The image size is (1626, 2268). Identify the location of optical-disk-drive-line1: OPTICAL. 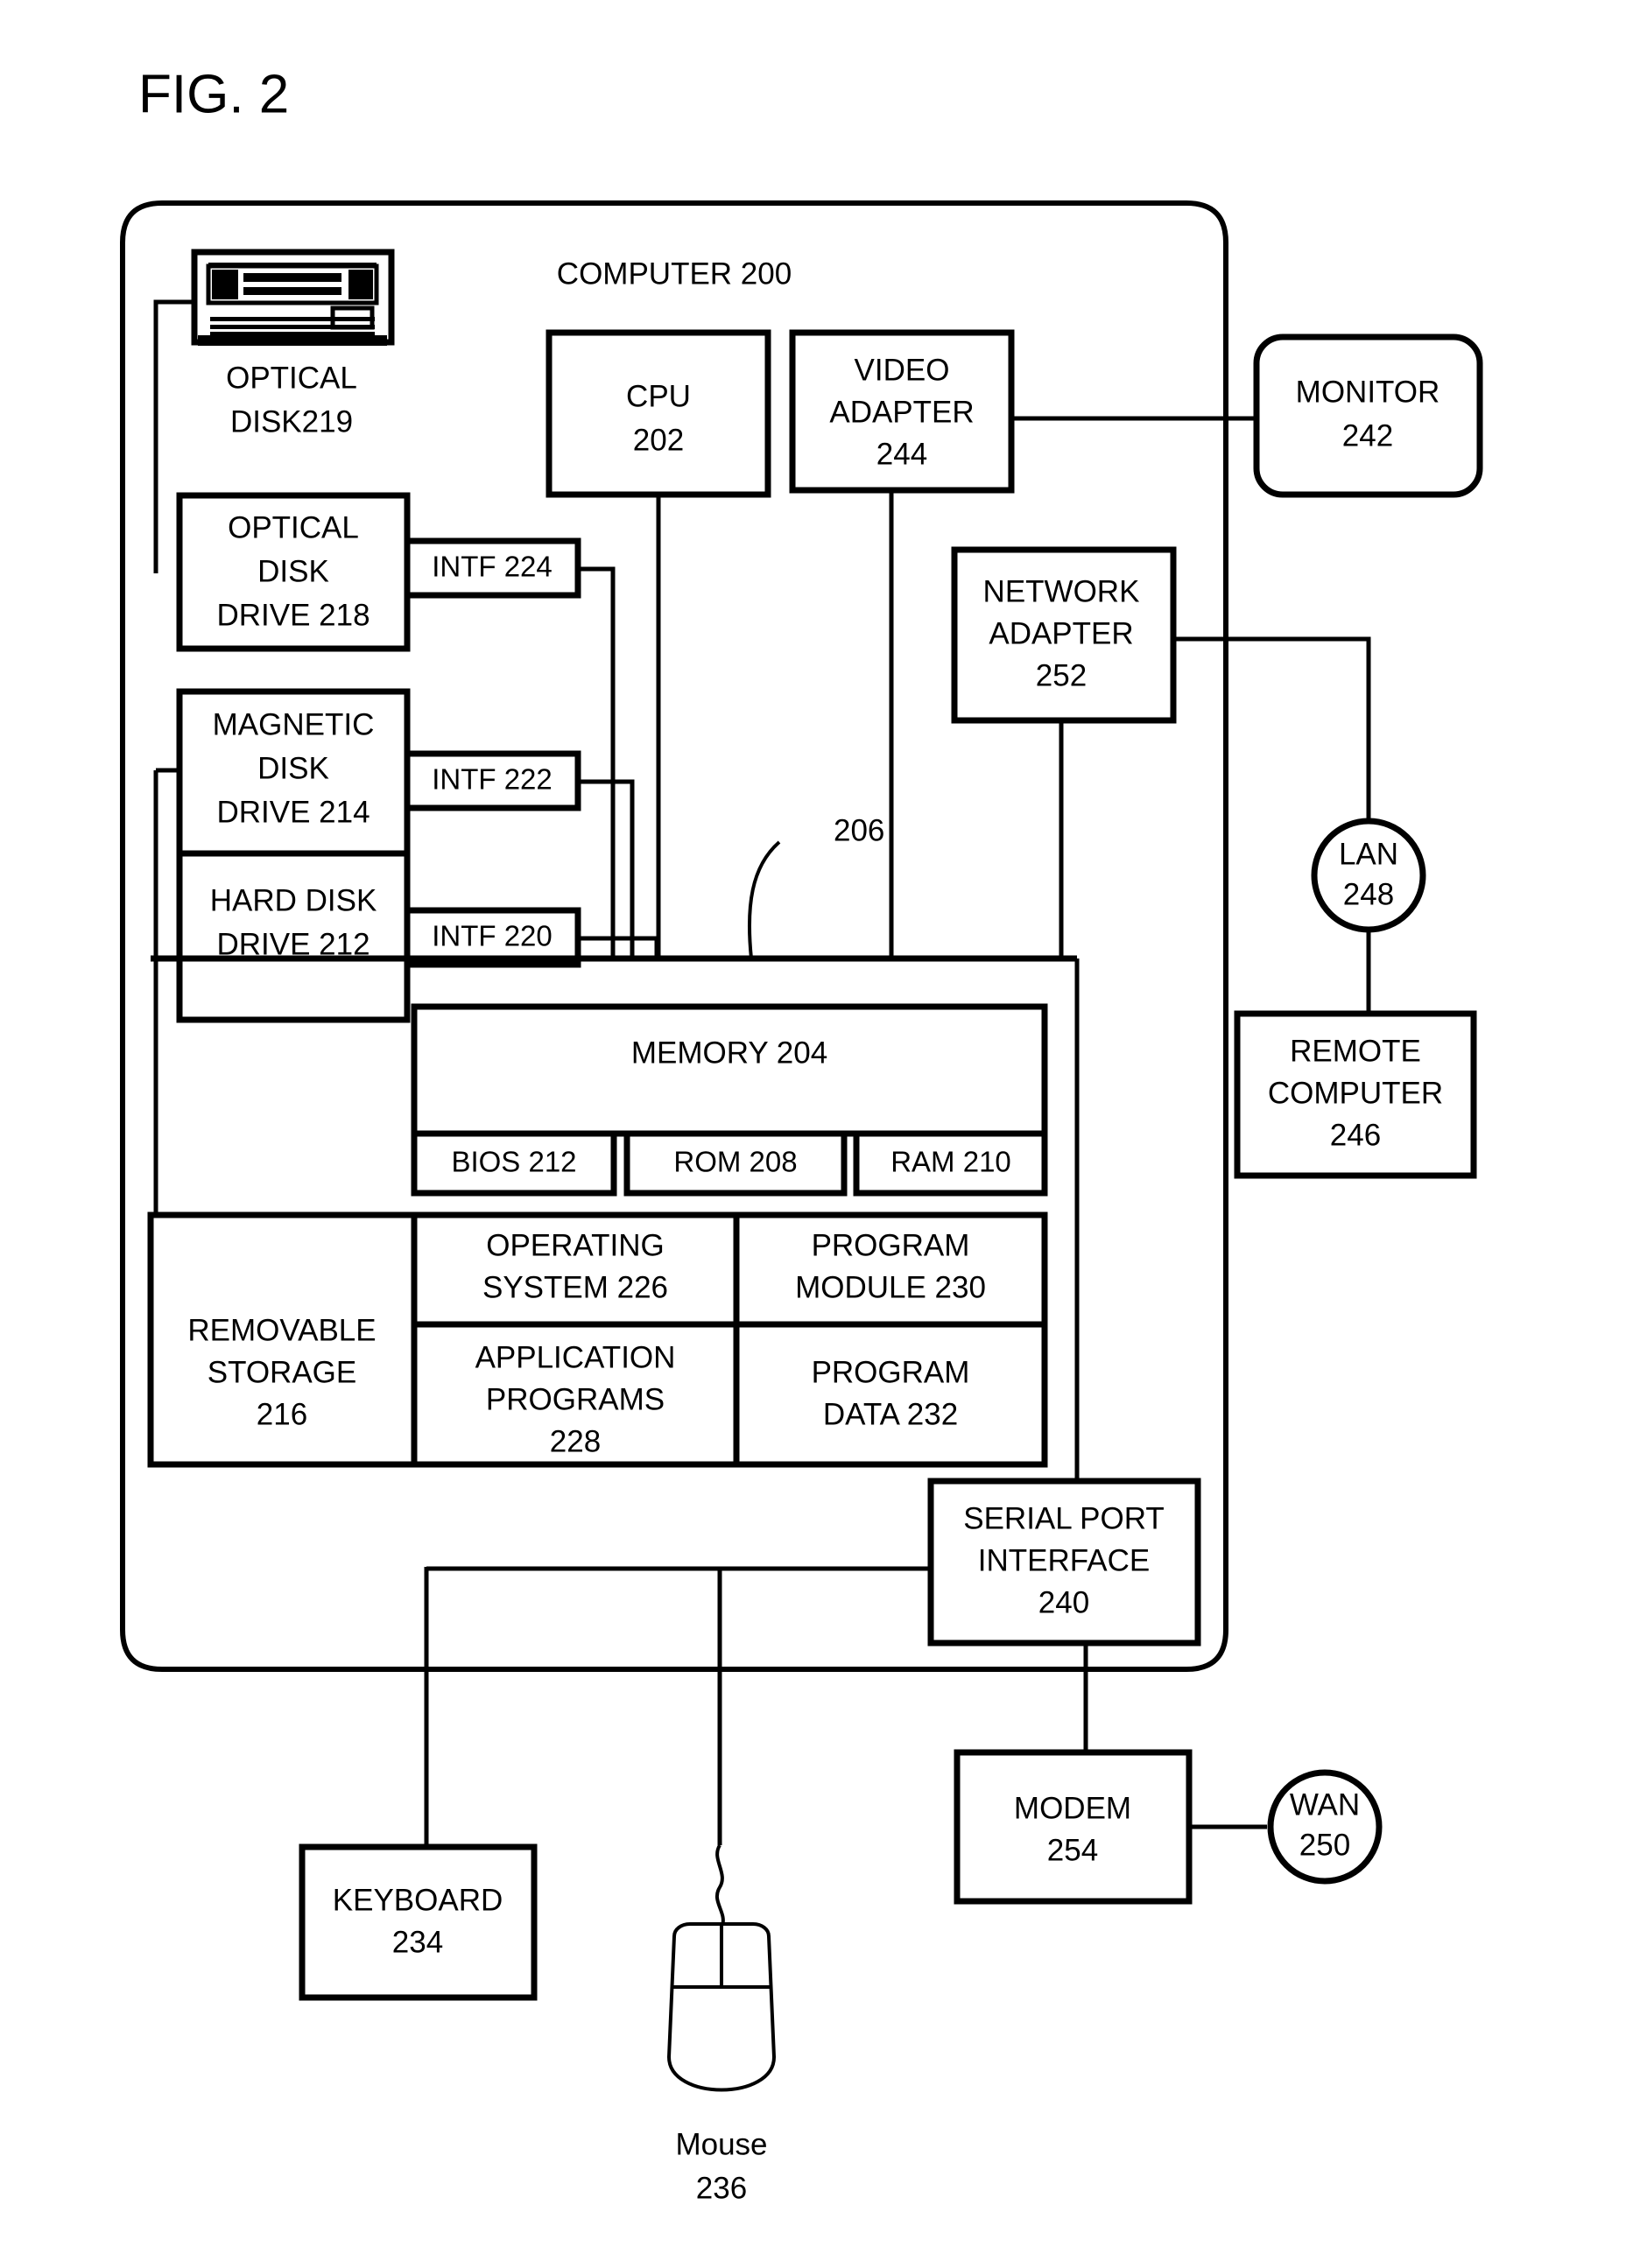
(293, 527).